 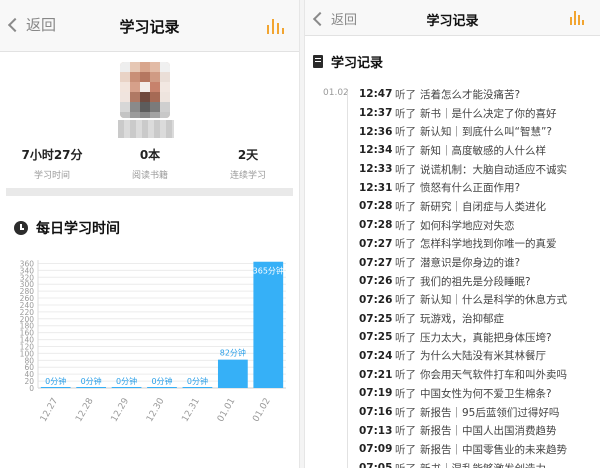 I want to click on list-item: 12:36 听了 新认知｜到底什么叫“智慧”?, so click(x=479, y=131).